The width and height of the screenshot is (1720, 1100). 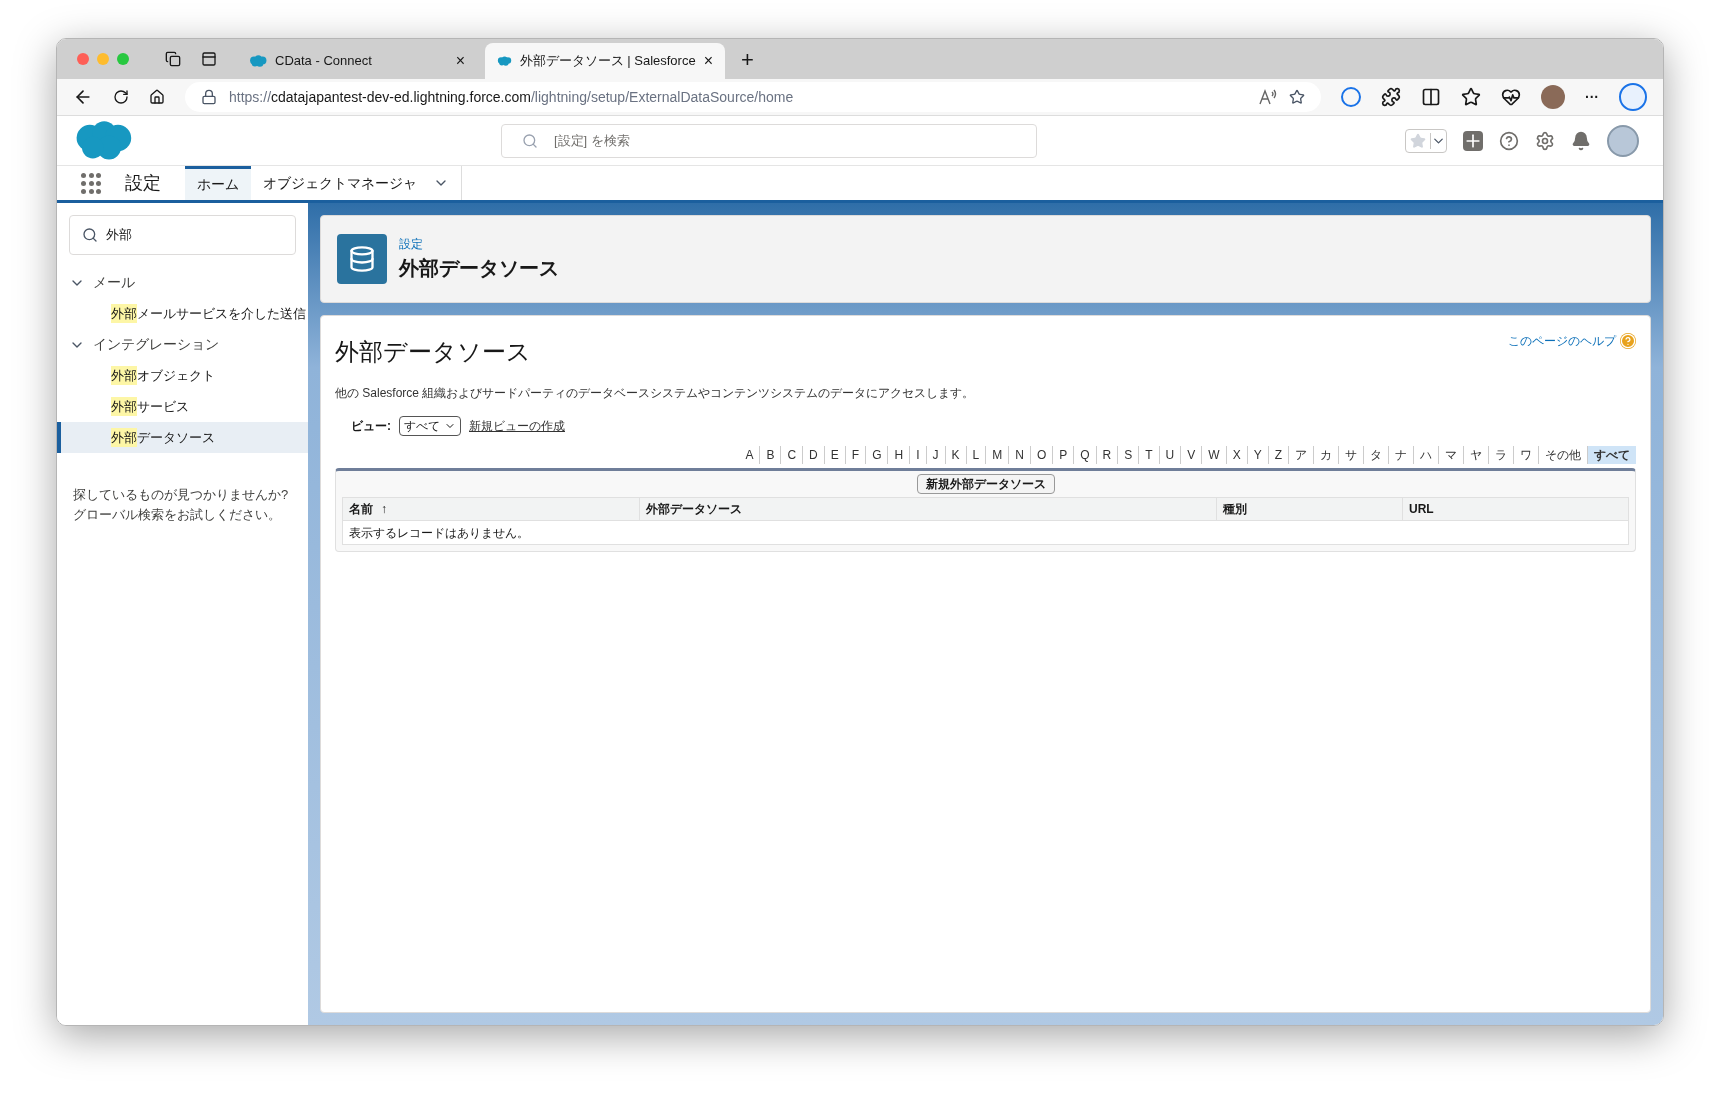 I want to click on help-icon, so click(x=1509, y=140).